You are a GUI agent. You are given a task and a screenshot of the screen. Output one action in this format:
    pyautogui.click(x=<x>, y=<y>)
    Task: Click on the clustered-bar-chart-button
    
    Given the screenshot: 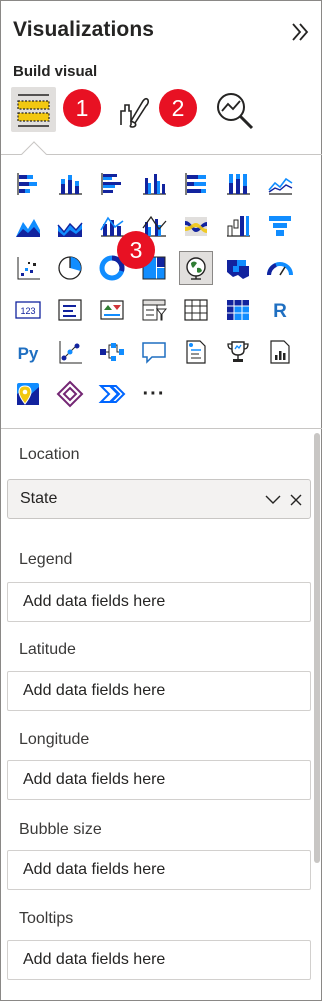 What is the action you would take?
    pyautogui.click(x=112, y=184)
    